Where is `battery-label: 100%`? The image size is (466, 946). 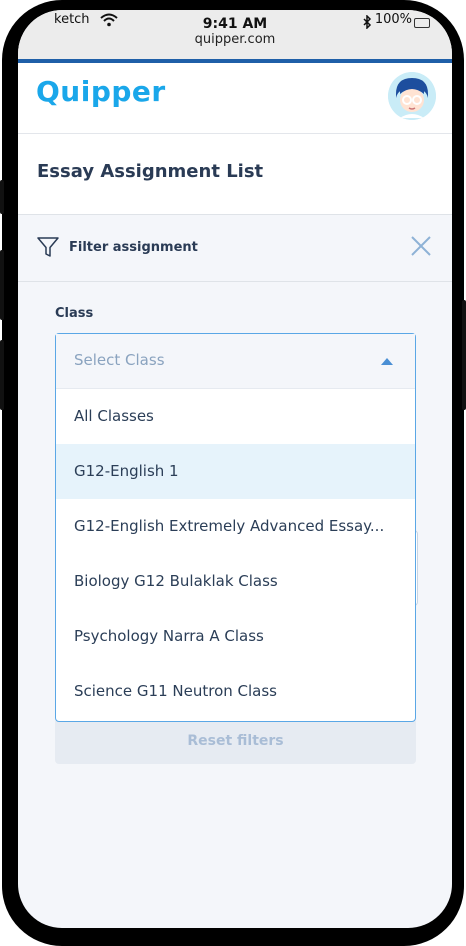 battery-label: 100% is located at coordinates (393, 19).